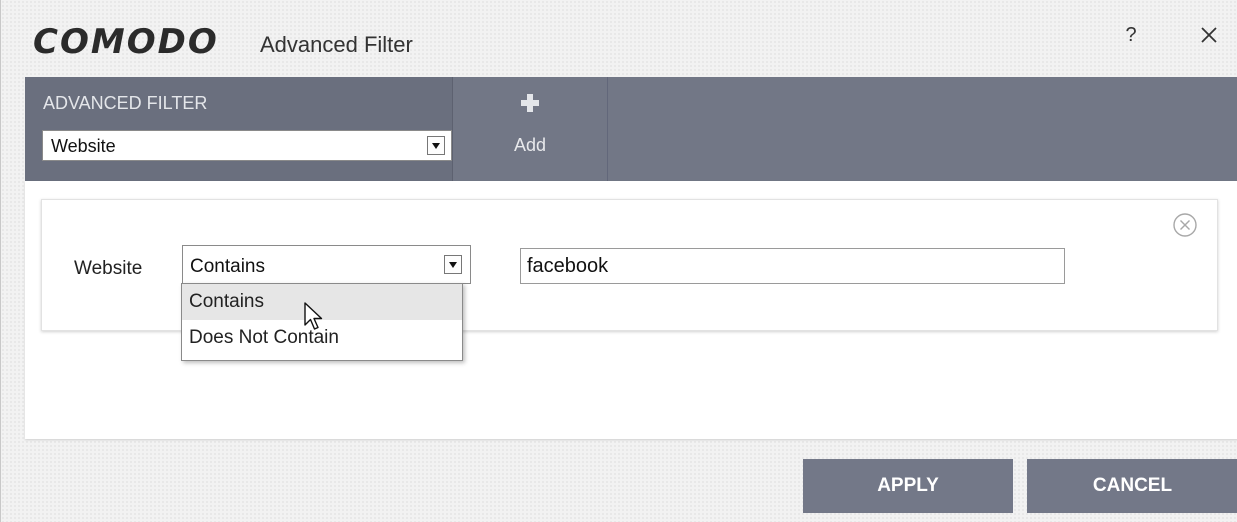 This screenshot has height=522, width=1237. Describe the element at coordinates (83, 146) in the screenshot. I see `filter-type-value: Website` at that location.